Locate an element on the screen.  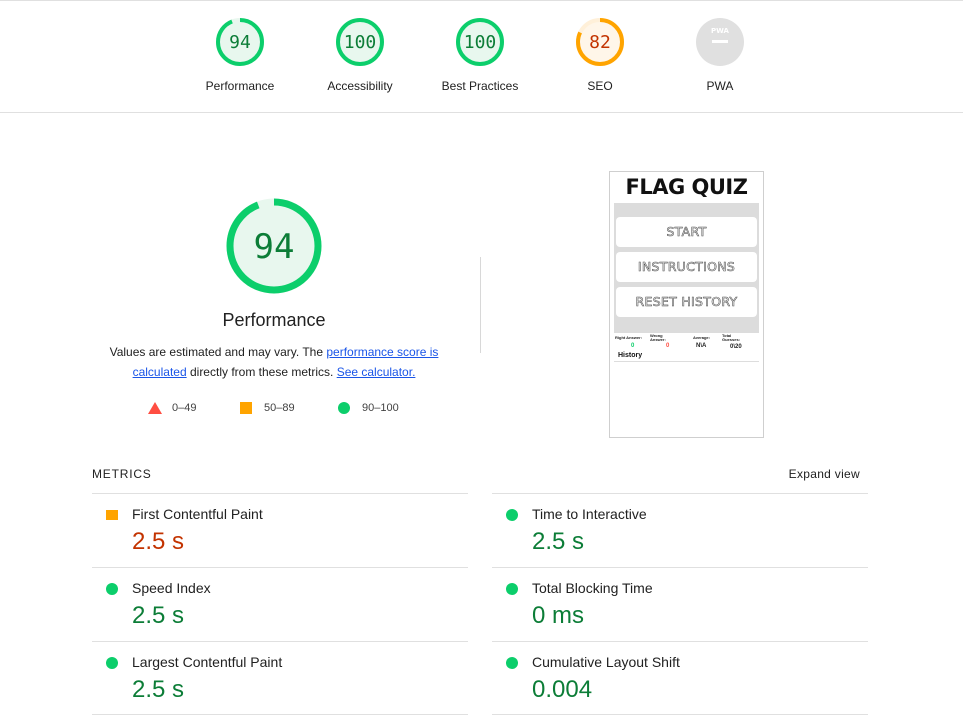
seo-gauge-ring: 82 is located at coordinates (600, 42).